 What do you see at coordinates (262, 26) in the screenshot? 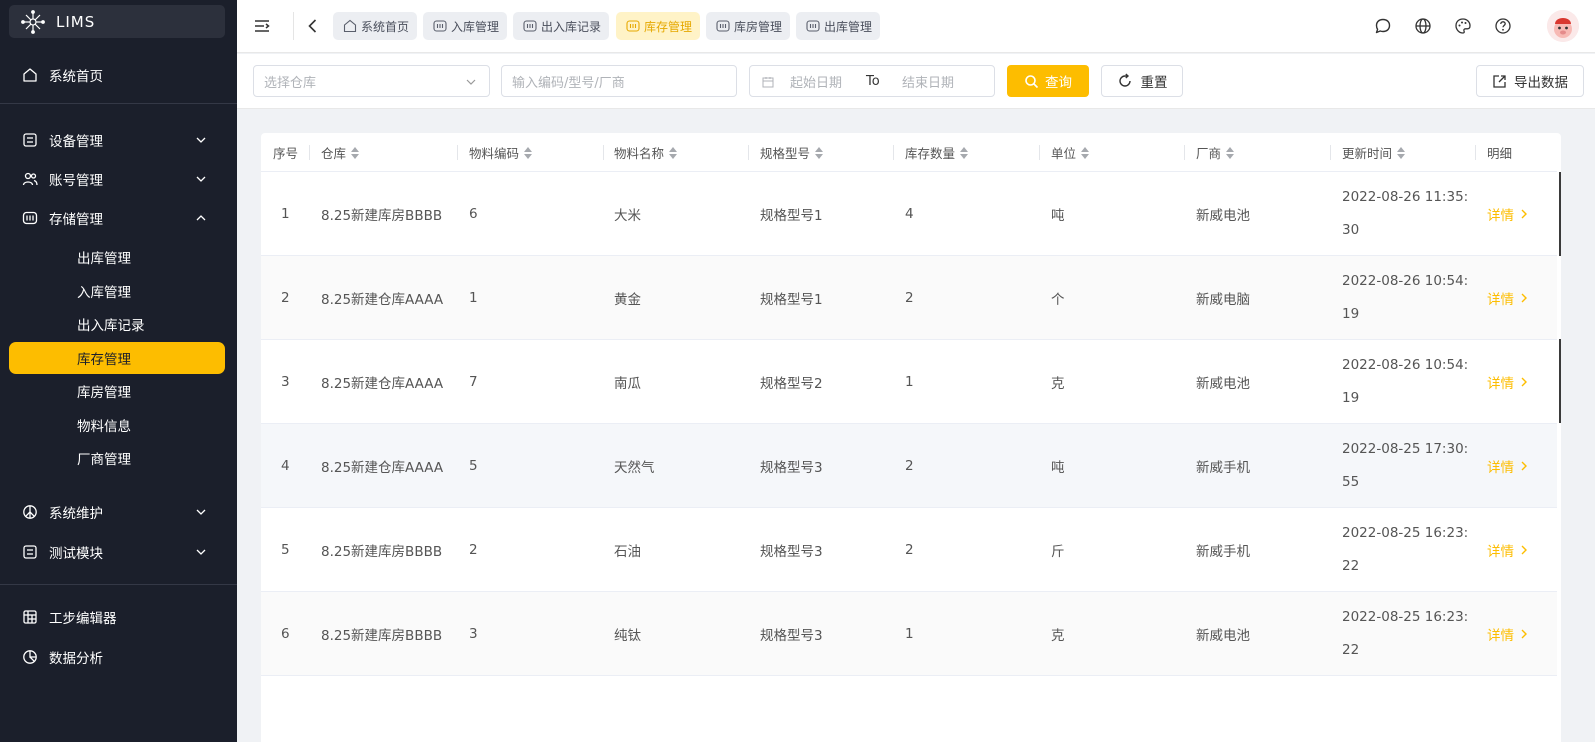
I see `menu-fold-icon` at bounding box center [262, 26].